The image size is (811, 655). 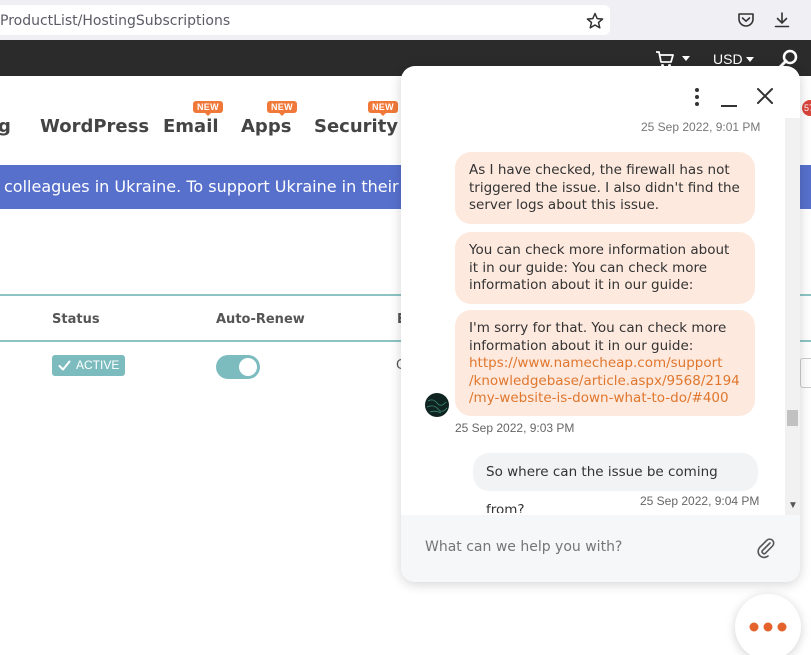 What do you see at coordinates (5, 126) in the screenshot?
I see `nav-item-partial: g` at bounding box center [5, 126].